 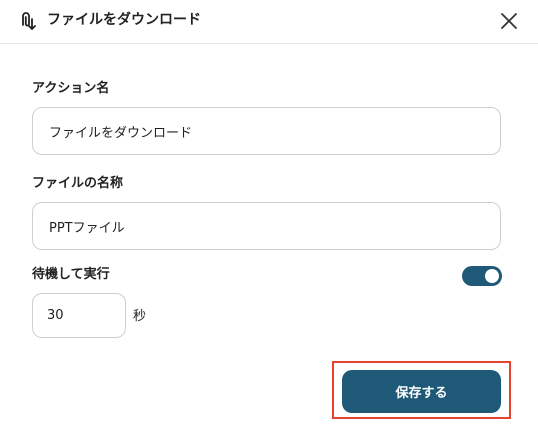 What do you see at coordinates (71, 274) in the screenshot?
I see `wait-label: 待機して実行` at bounding box center [71, 274].